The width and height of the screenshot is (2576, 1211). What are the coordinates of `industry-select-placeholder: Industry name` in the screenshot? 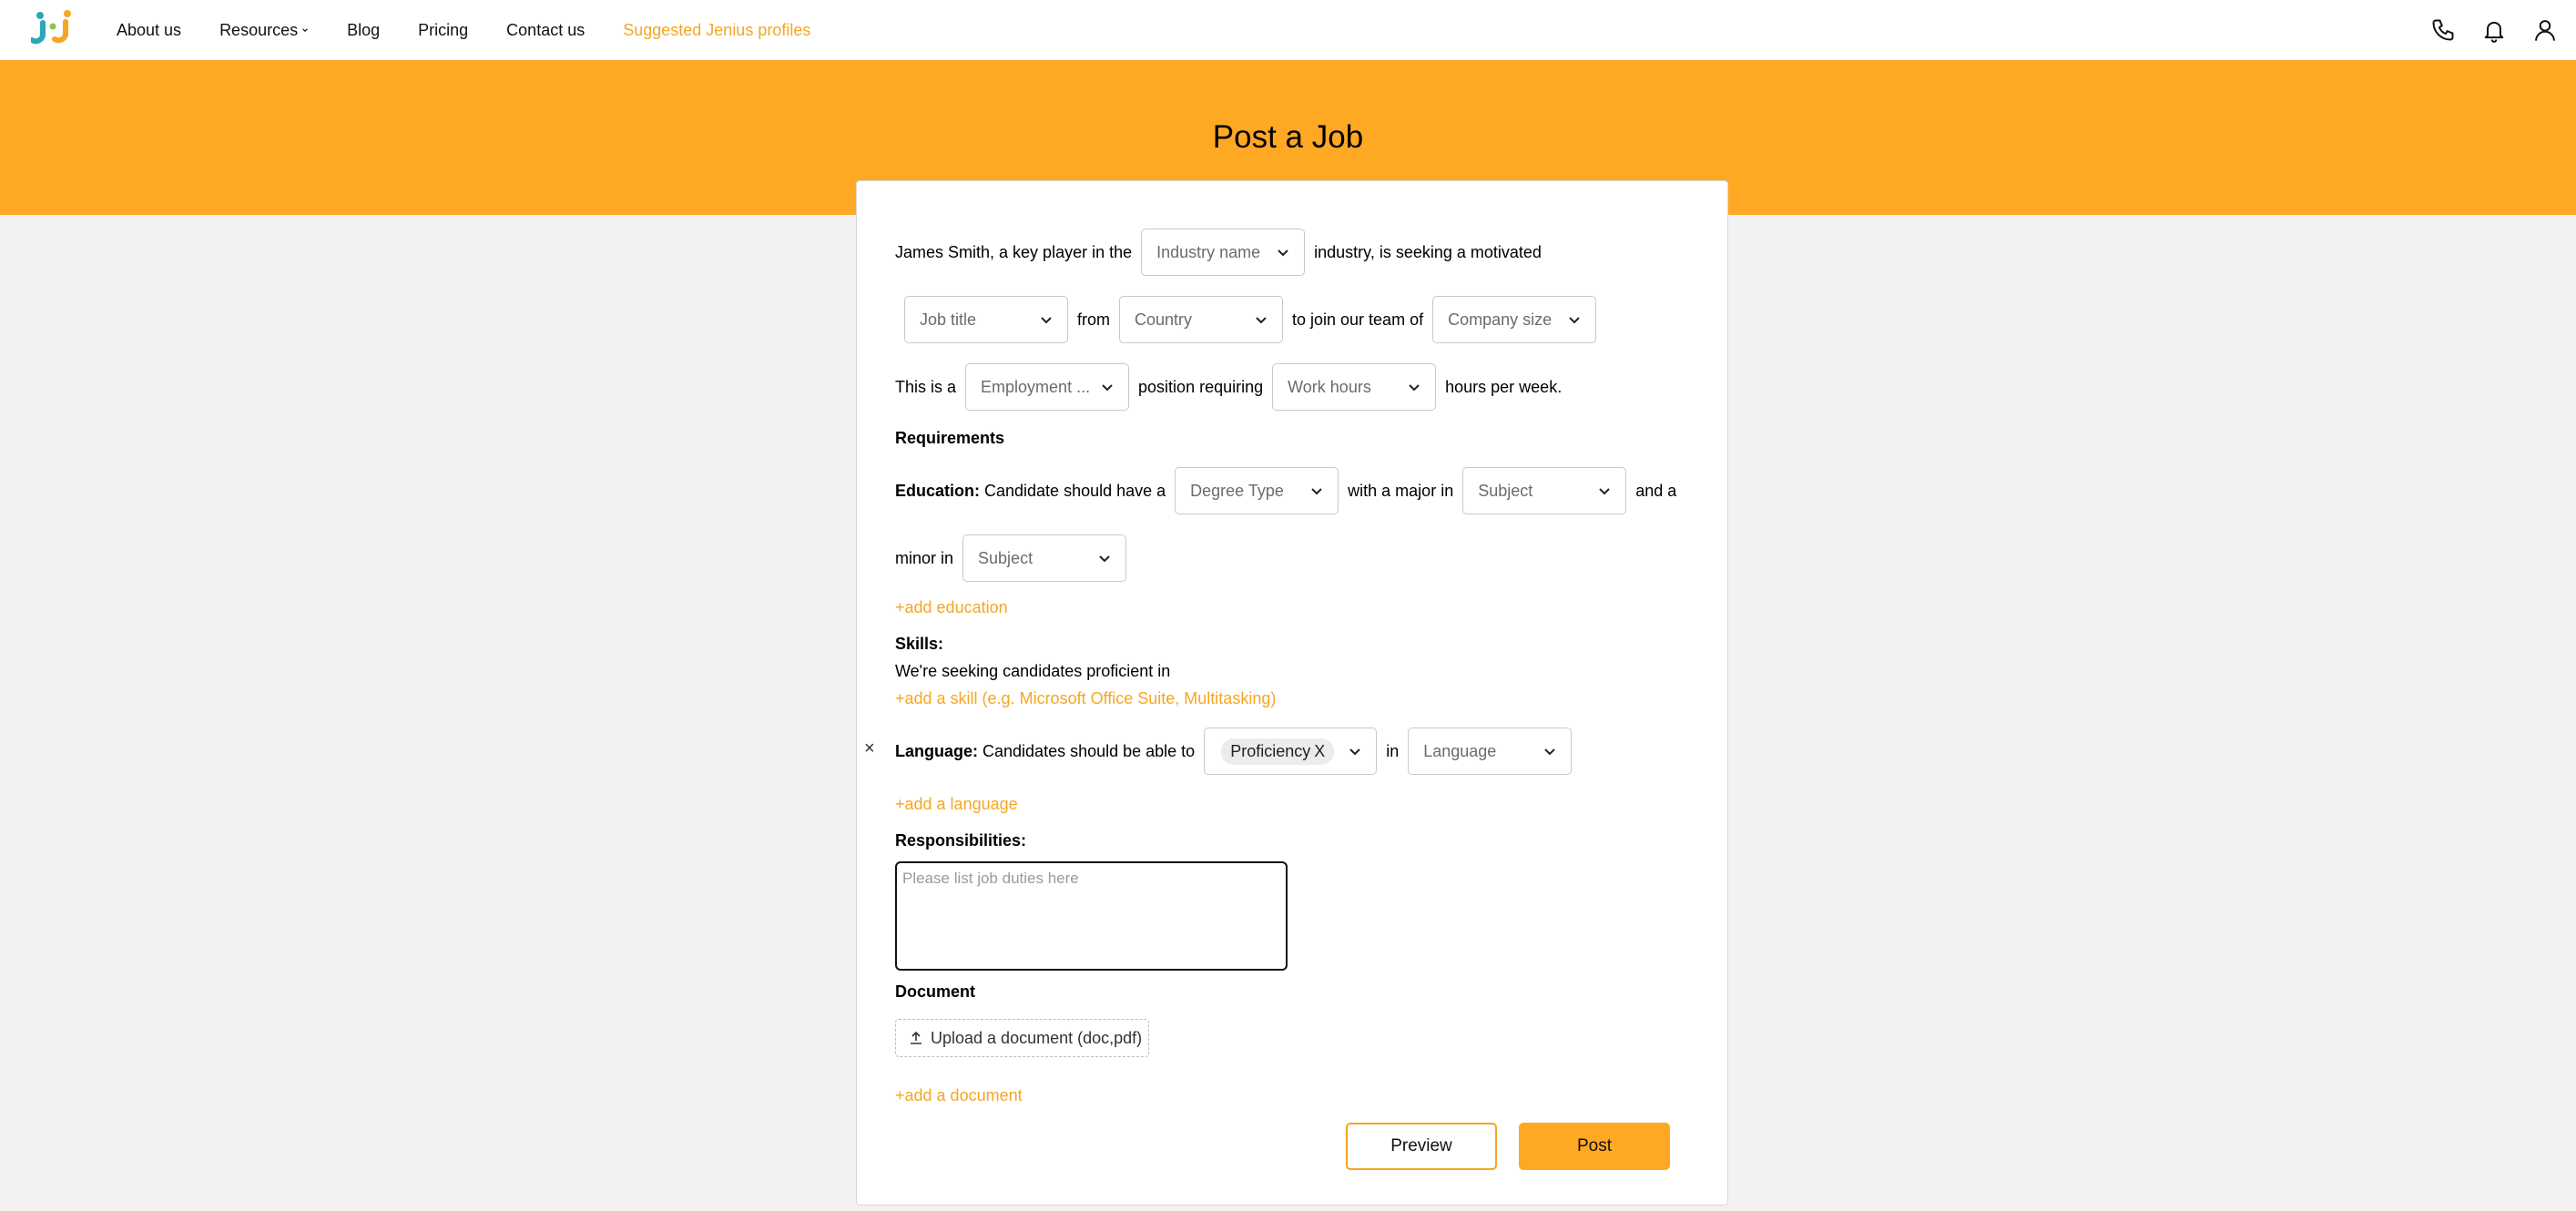 It's located at (1208, 251).